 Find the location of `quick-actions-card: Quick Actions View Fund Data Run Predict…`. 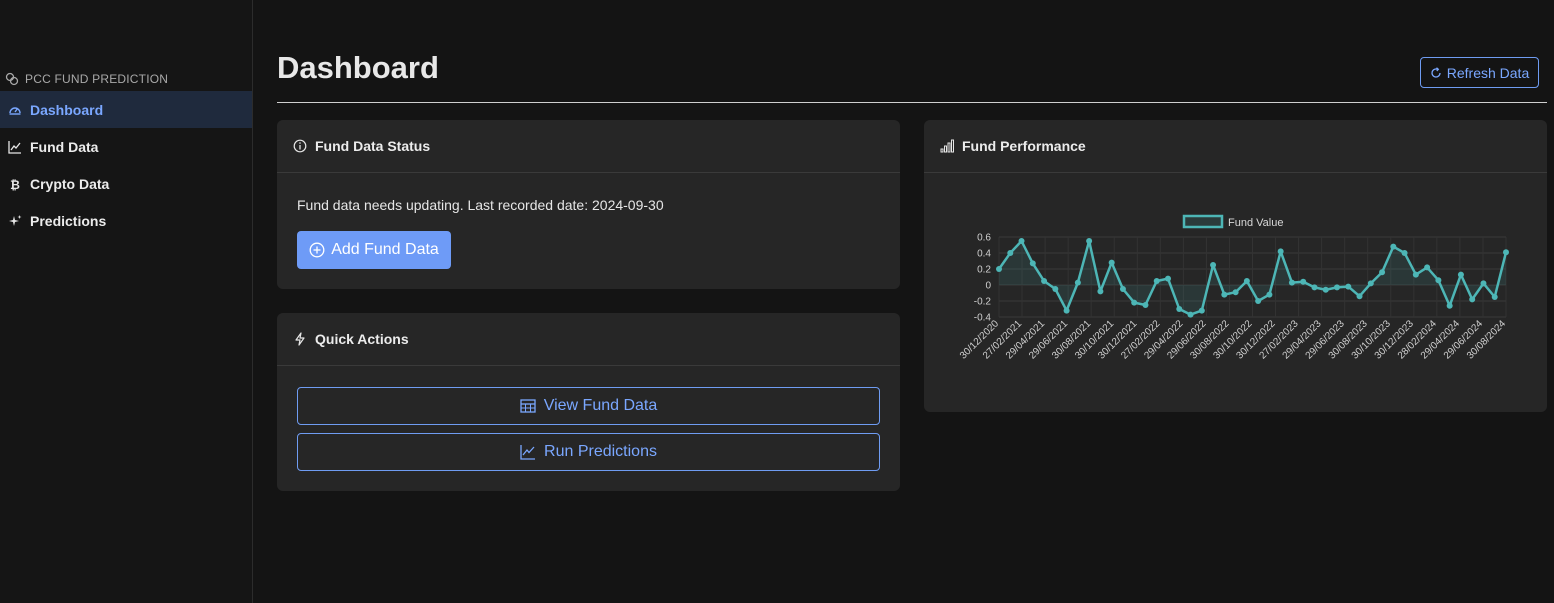

quick-actions-card: Quick Actions View Fund Data Run Predict… is located at coordinates (588, 402).